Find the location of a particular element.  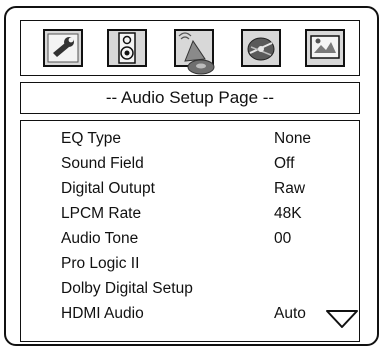

menu-item-label: LPCM Rate is located at coordinates (101, 213).